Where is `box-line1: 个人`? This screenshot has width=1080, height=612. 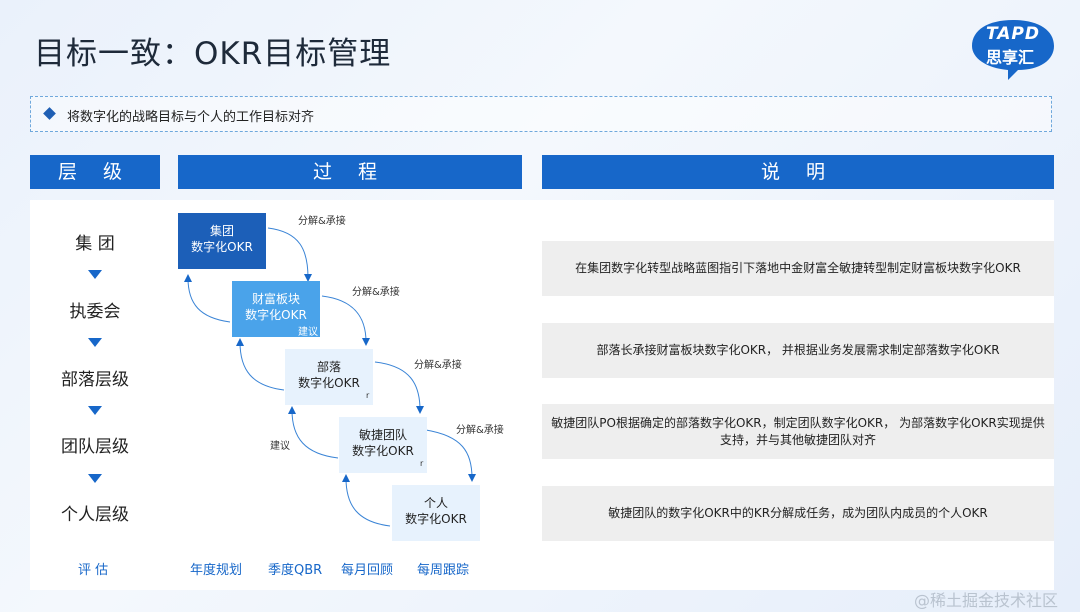 box-line1: 个人 is located at coordinates (435, 503).